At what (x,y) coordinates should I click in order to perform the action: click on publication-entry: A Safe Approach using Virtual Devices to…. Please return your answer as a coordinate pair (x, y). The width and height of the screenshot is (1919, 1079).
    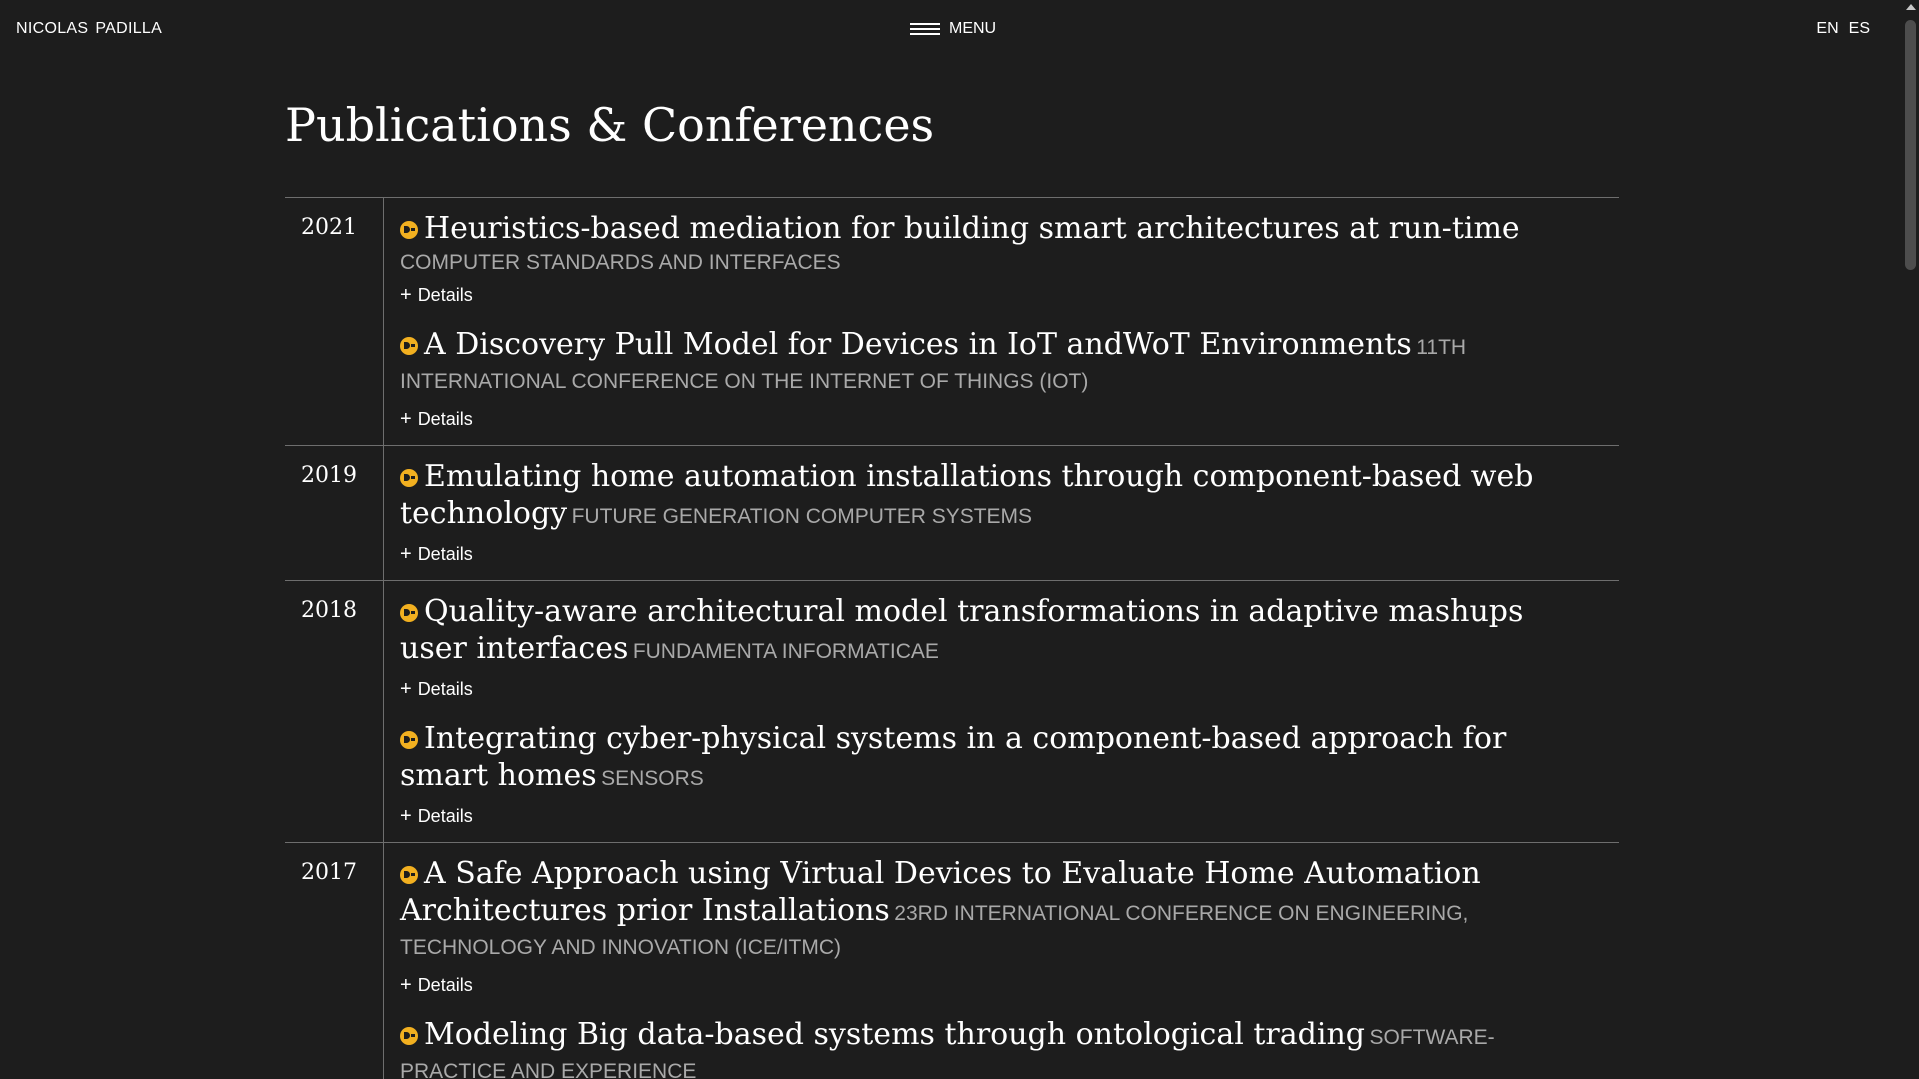
    Looking at the image, I should click on (999, 927).